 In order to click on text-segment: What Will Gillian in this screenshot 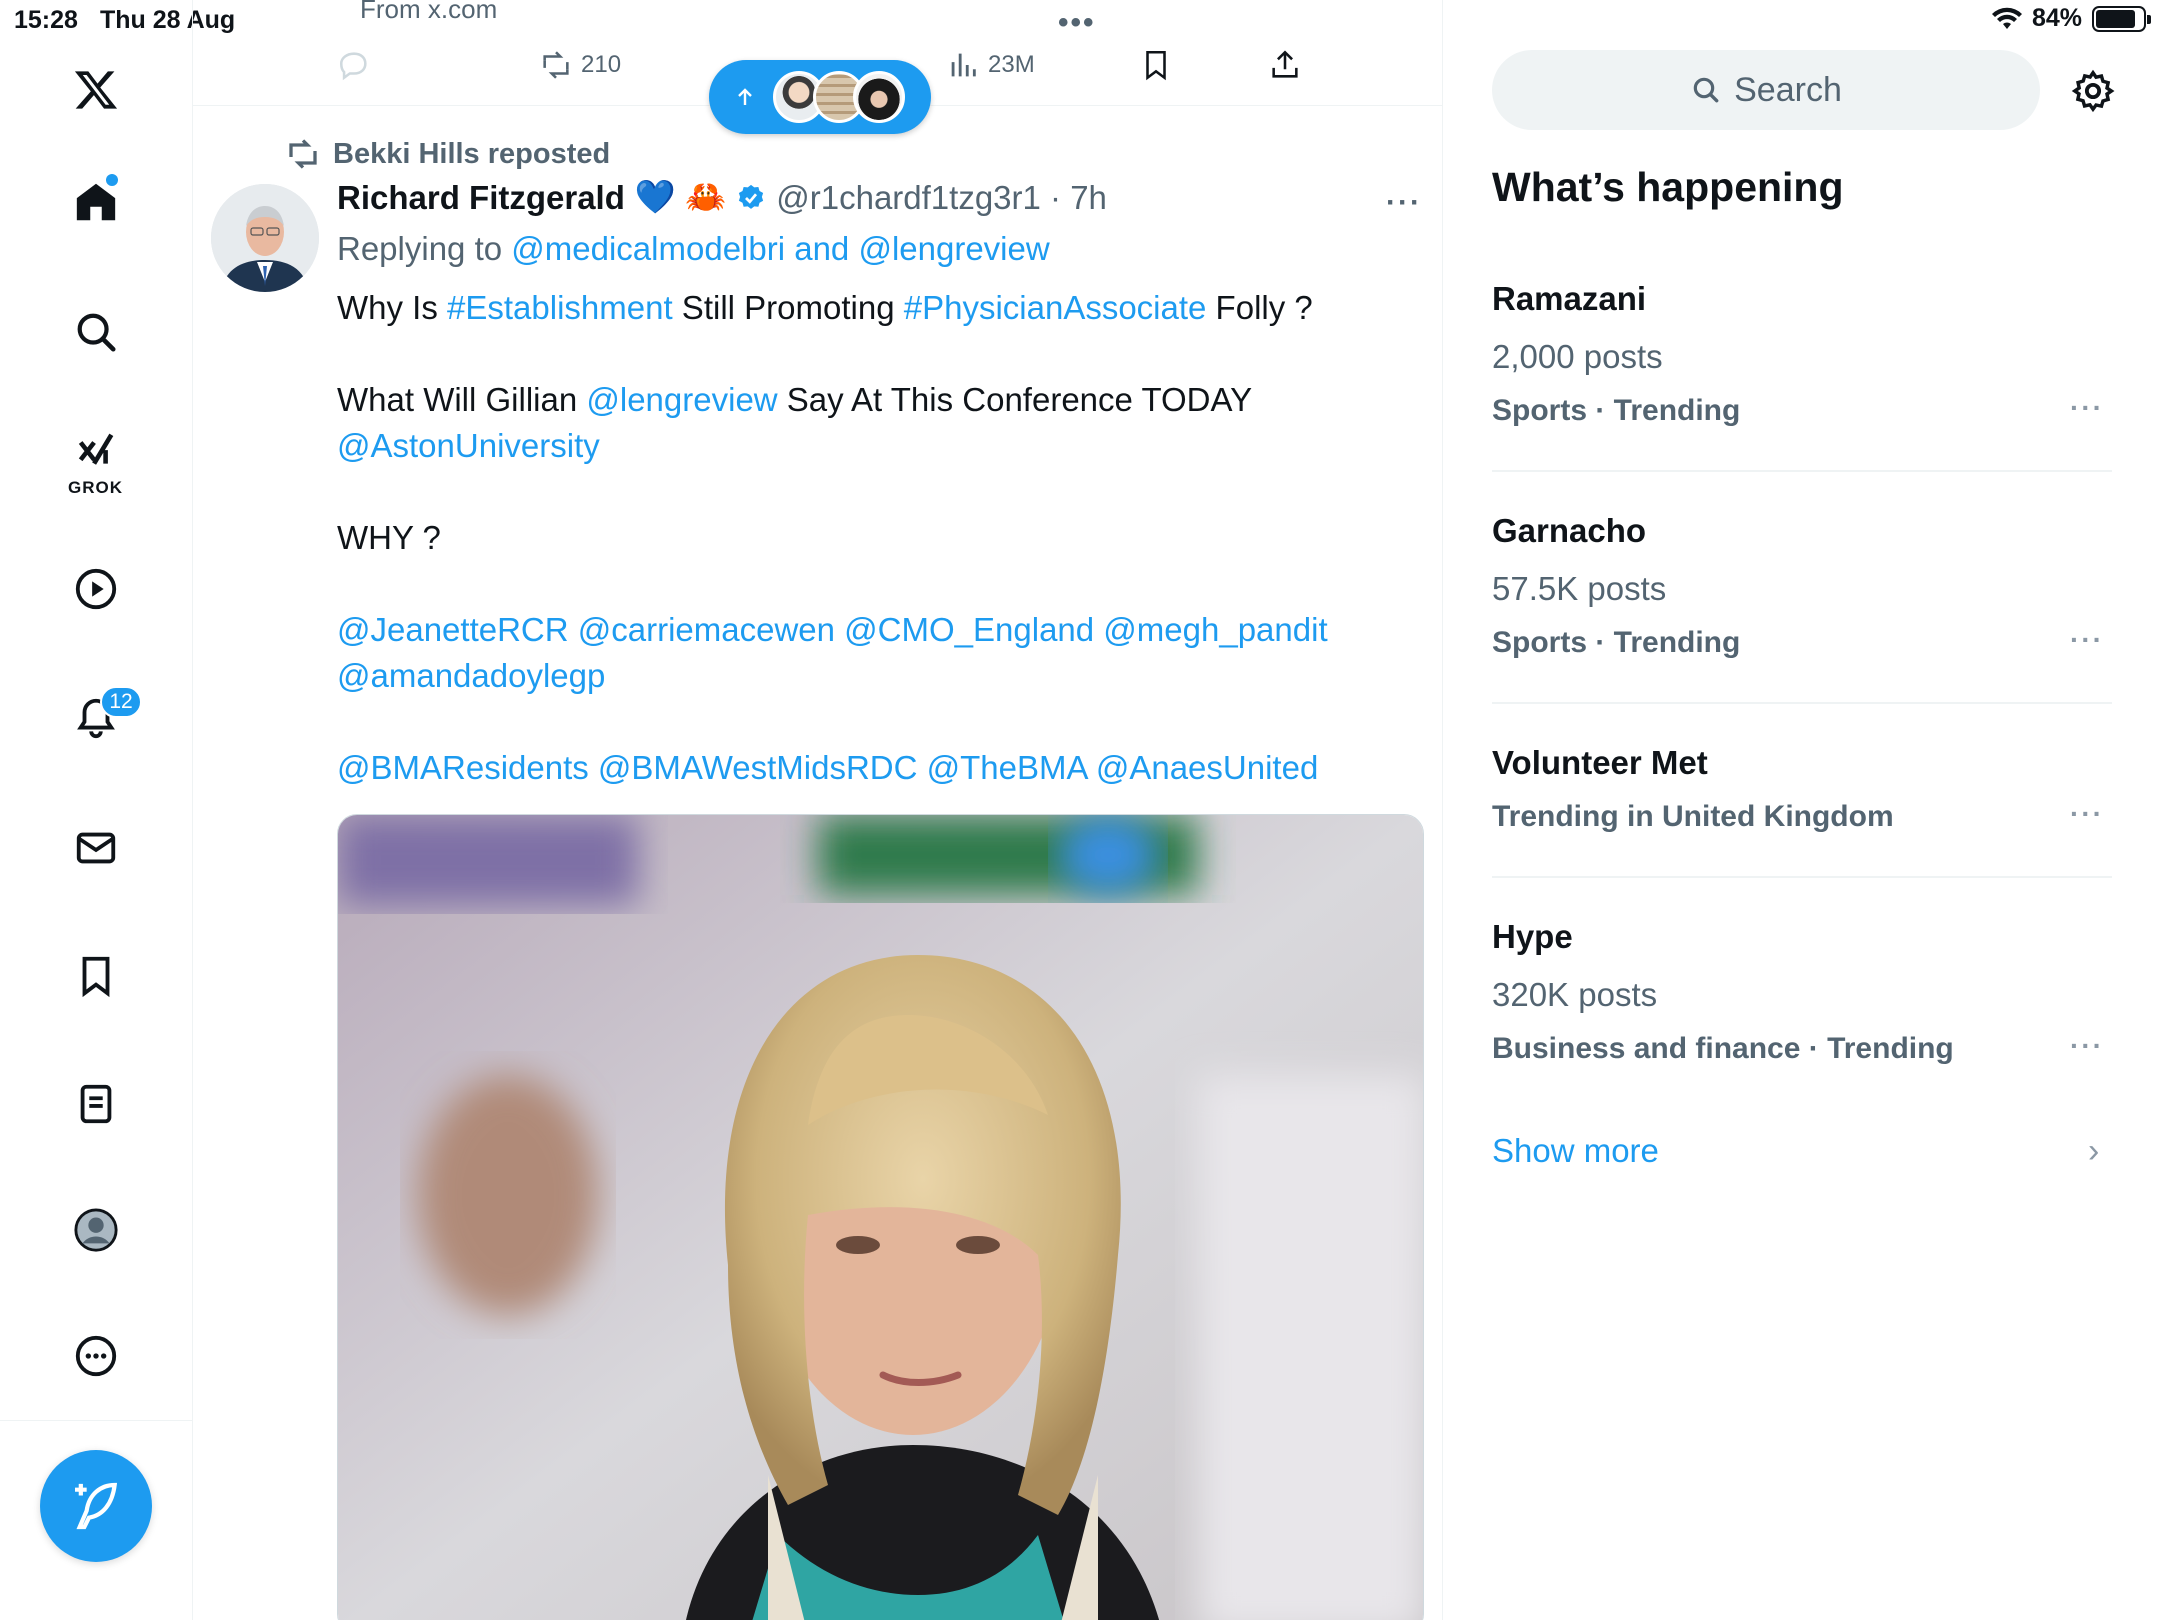, I will do `click(462, 399)`.